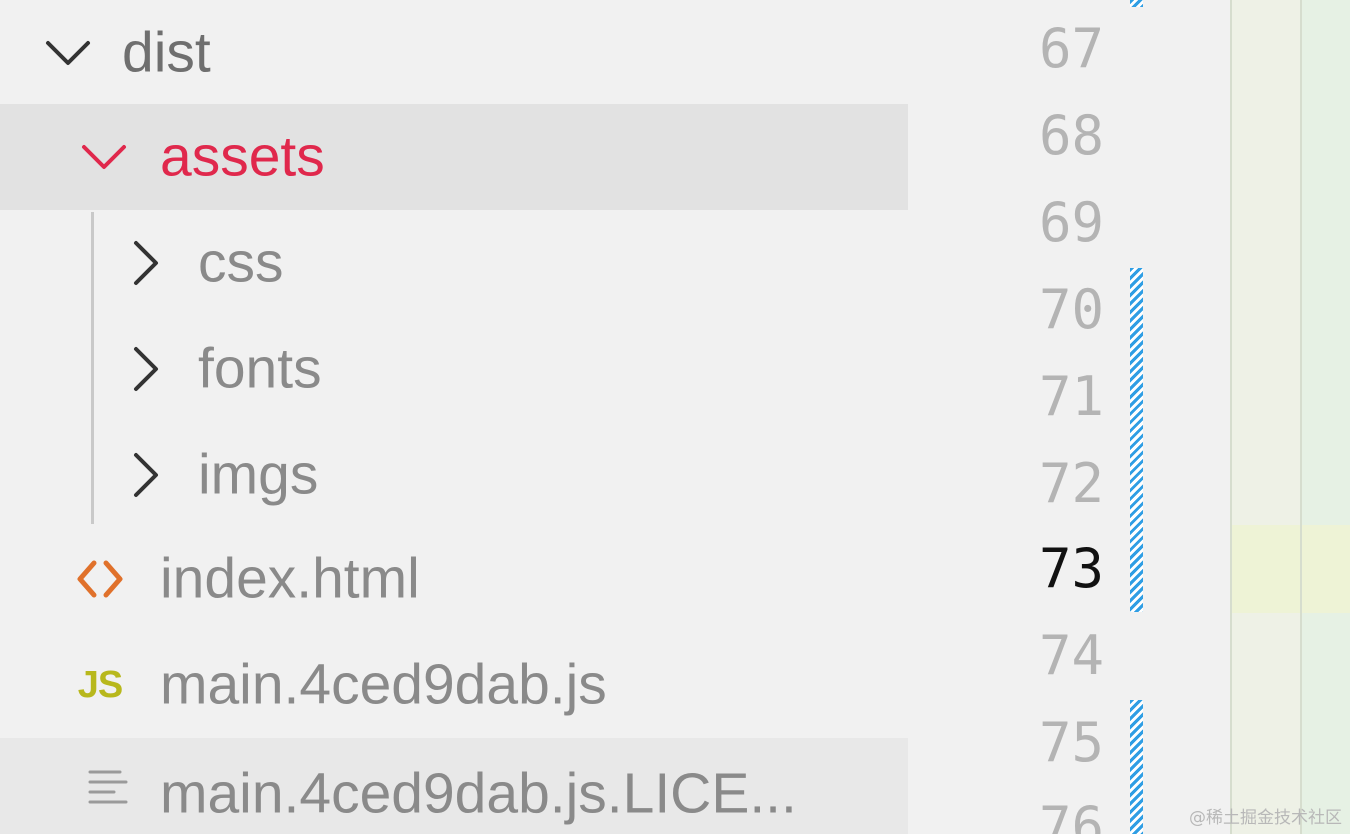  Describe the element at coordinates (1071, 397) in the screenshot. I see `line-number: 71` at that location.